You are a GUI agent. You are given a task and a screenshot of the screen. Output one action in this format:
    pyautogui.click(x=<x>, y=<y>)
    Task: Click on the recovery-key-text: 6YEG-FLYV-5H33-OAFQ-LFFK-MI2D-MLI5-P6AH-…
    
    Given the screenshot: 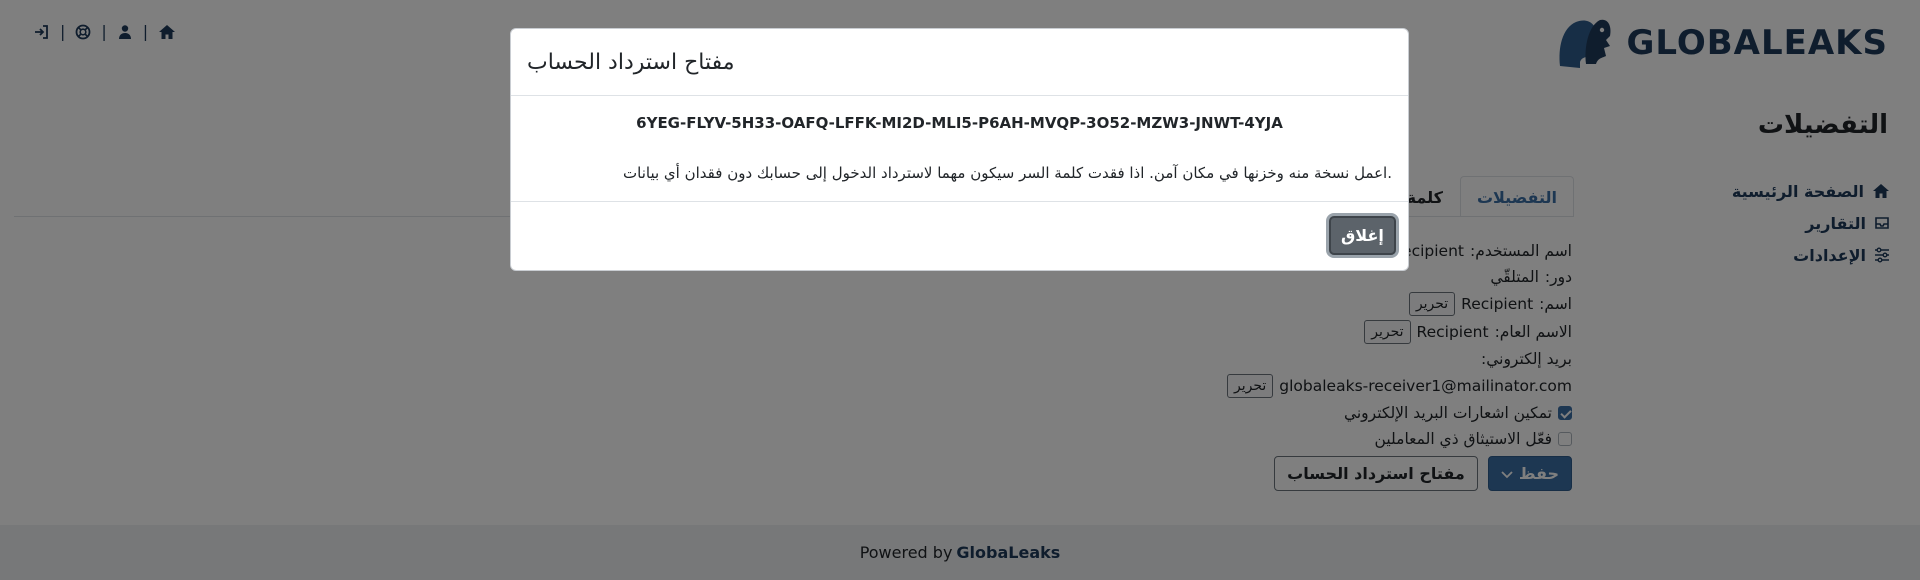 What is the action you would take?
    pyautogui.click(x=959, y=123)
    